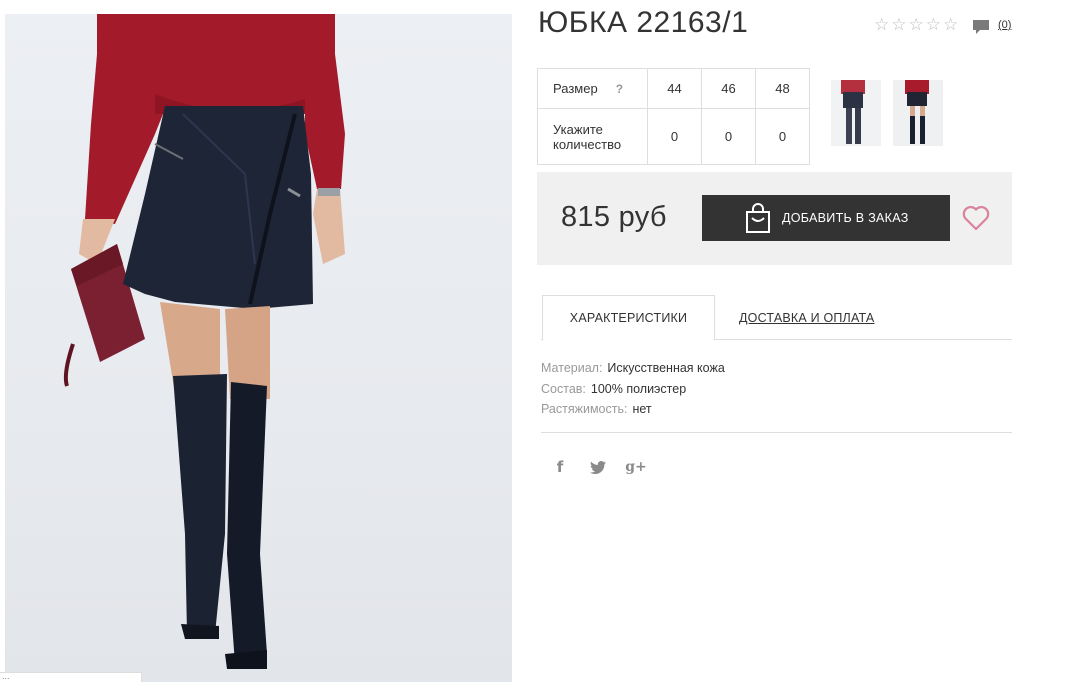  Describe the element at coordinates (587, 144) in the screenshot. I see `quantity-label-line2: количество` at that location.